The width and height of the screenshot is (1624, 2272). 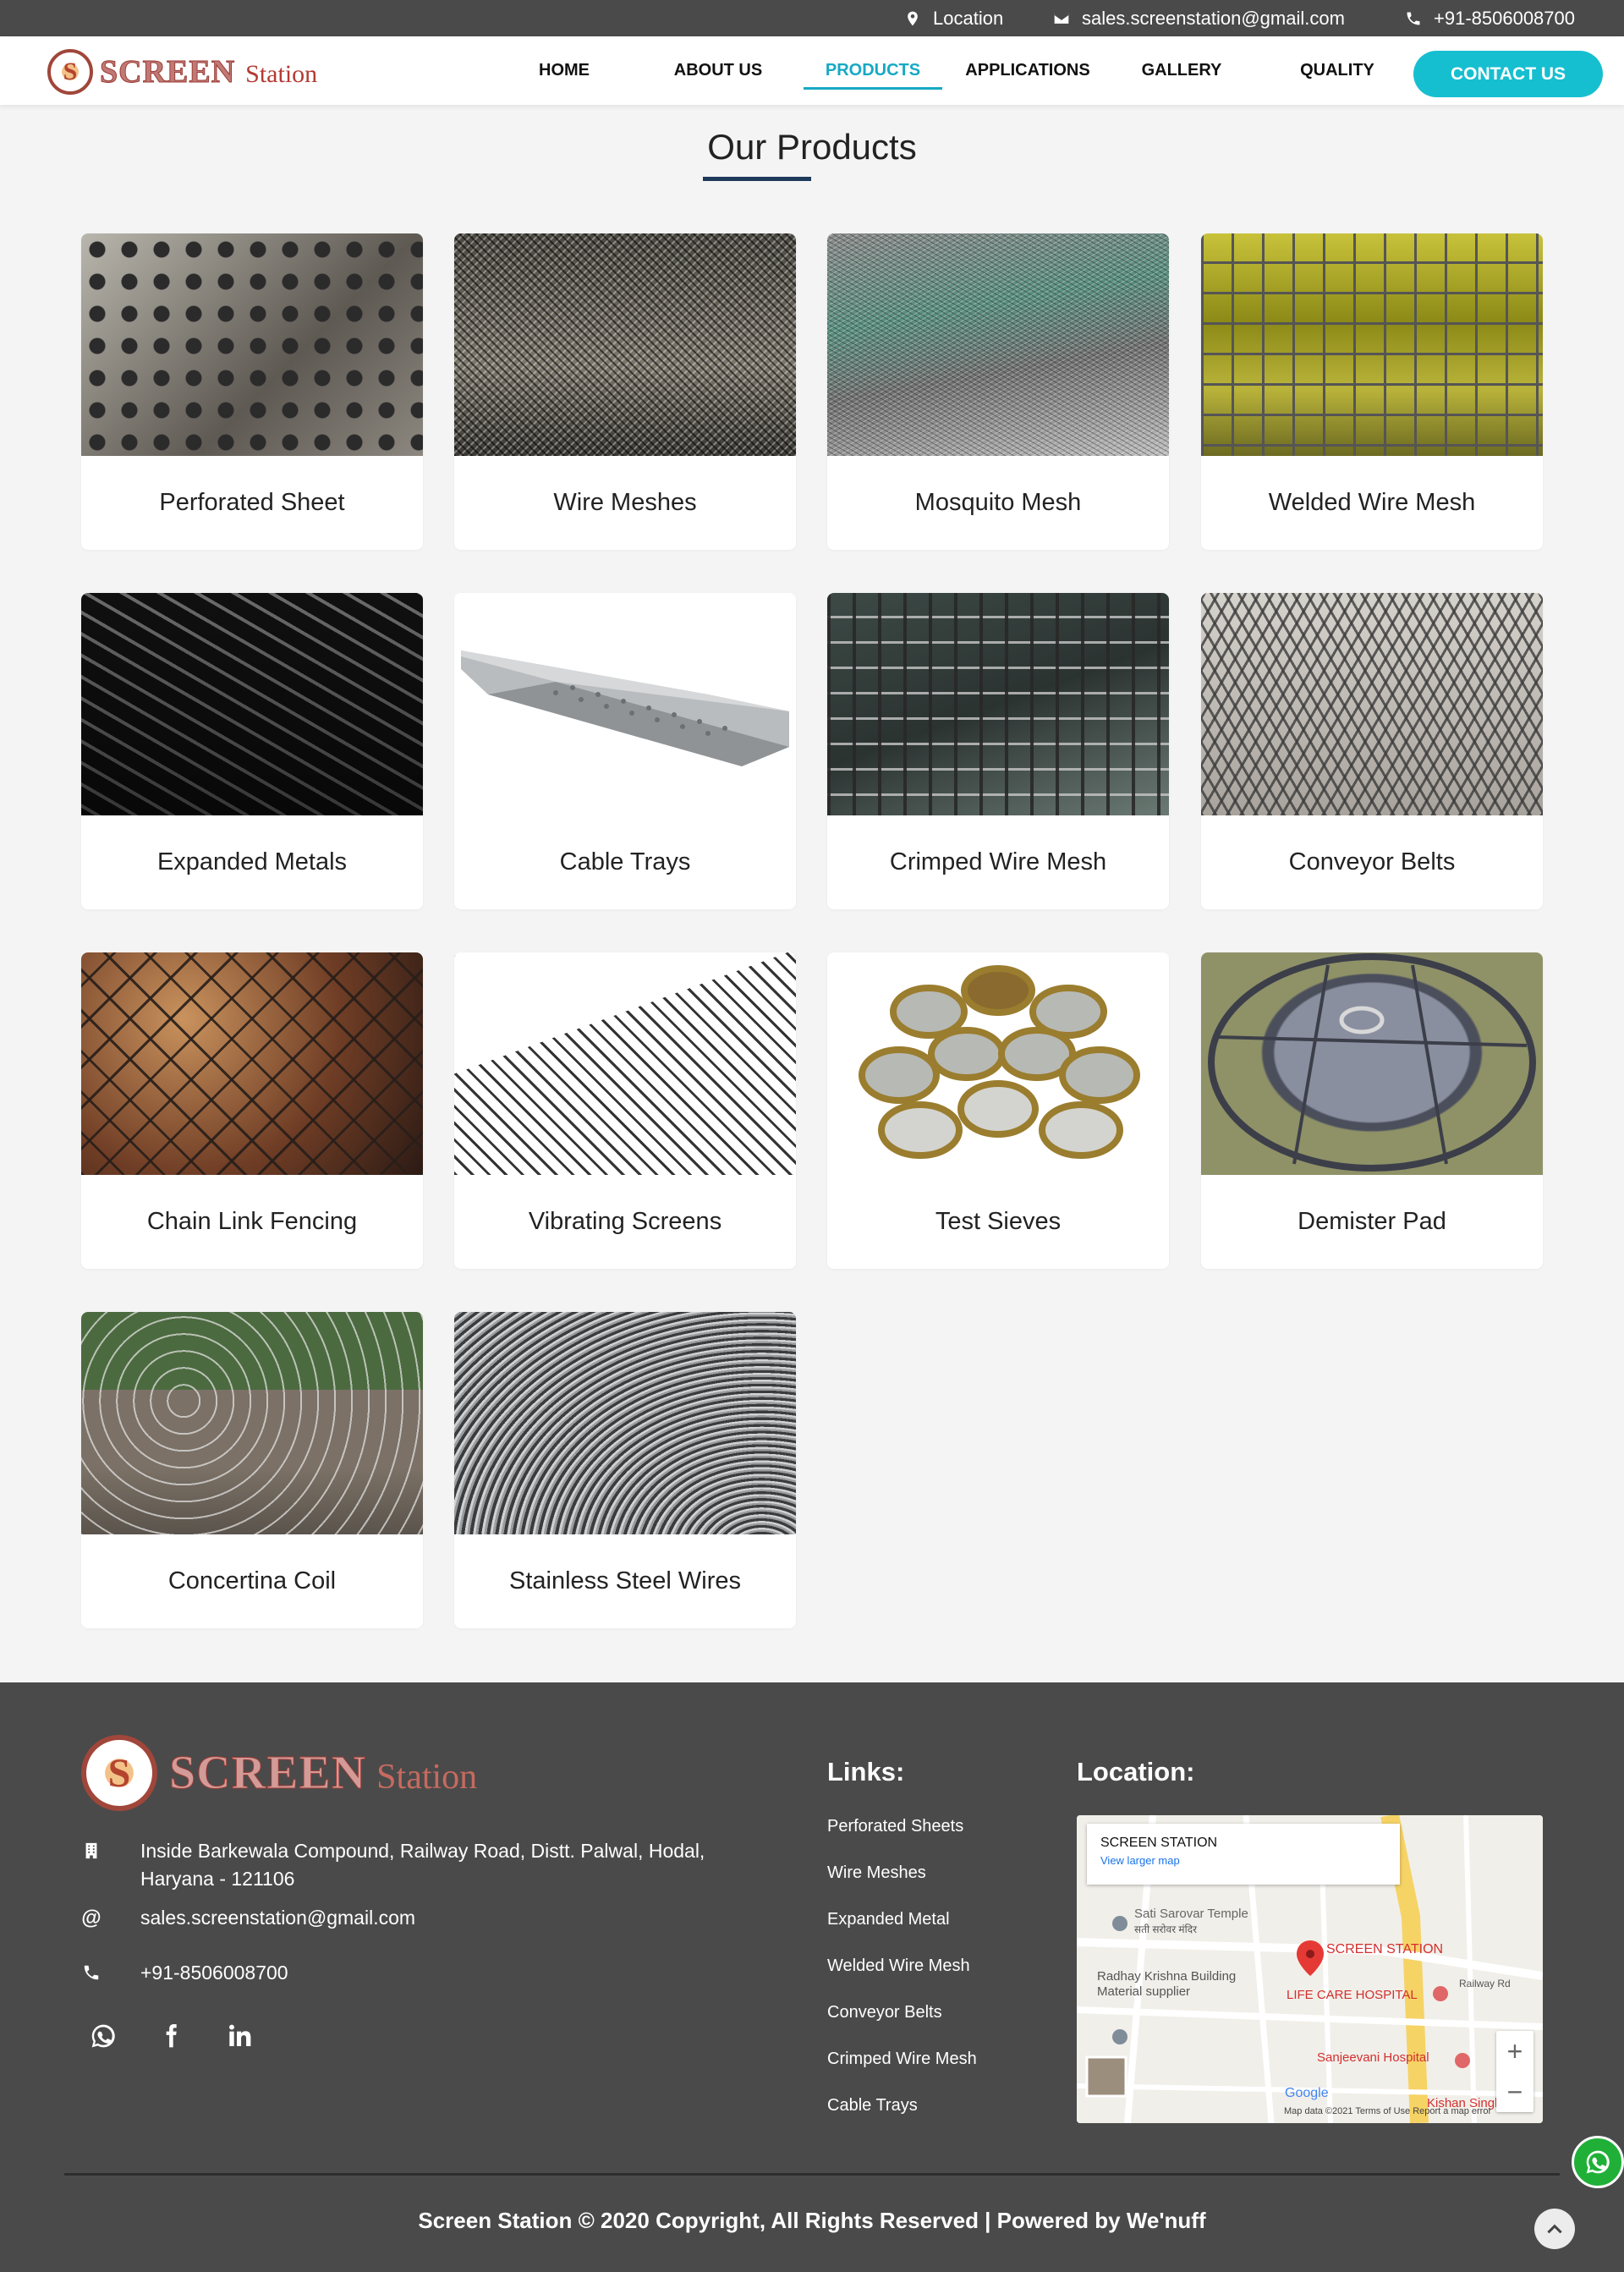 I want to click on nav-gallery: GALLERY, so click(x=1182, y=71).